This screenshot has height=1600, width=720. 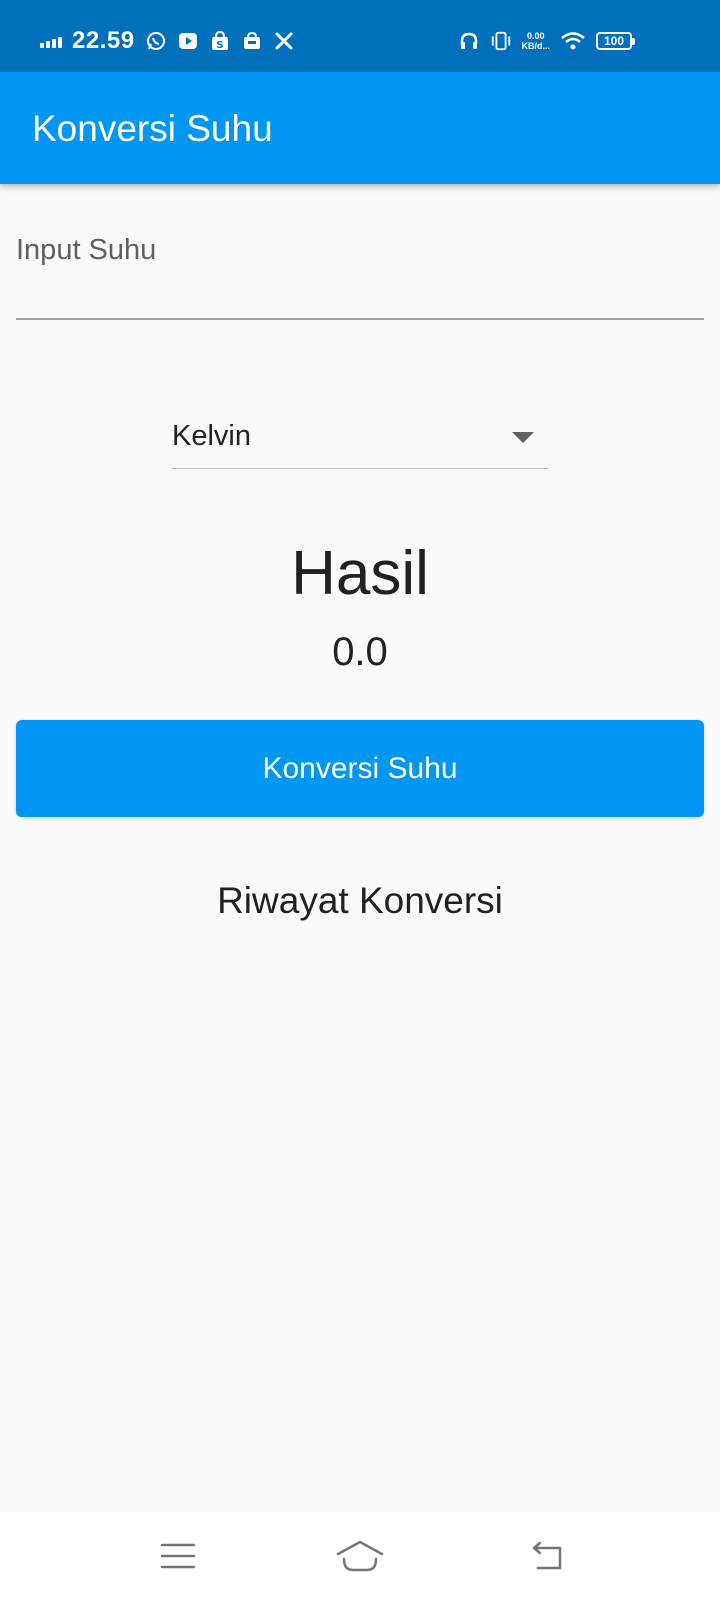 I want to click on vibrate-icon, so click(x=501, y=41).